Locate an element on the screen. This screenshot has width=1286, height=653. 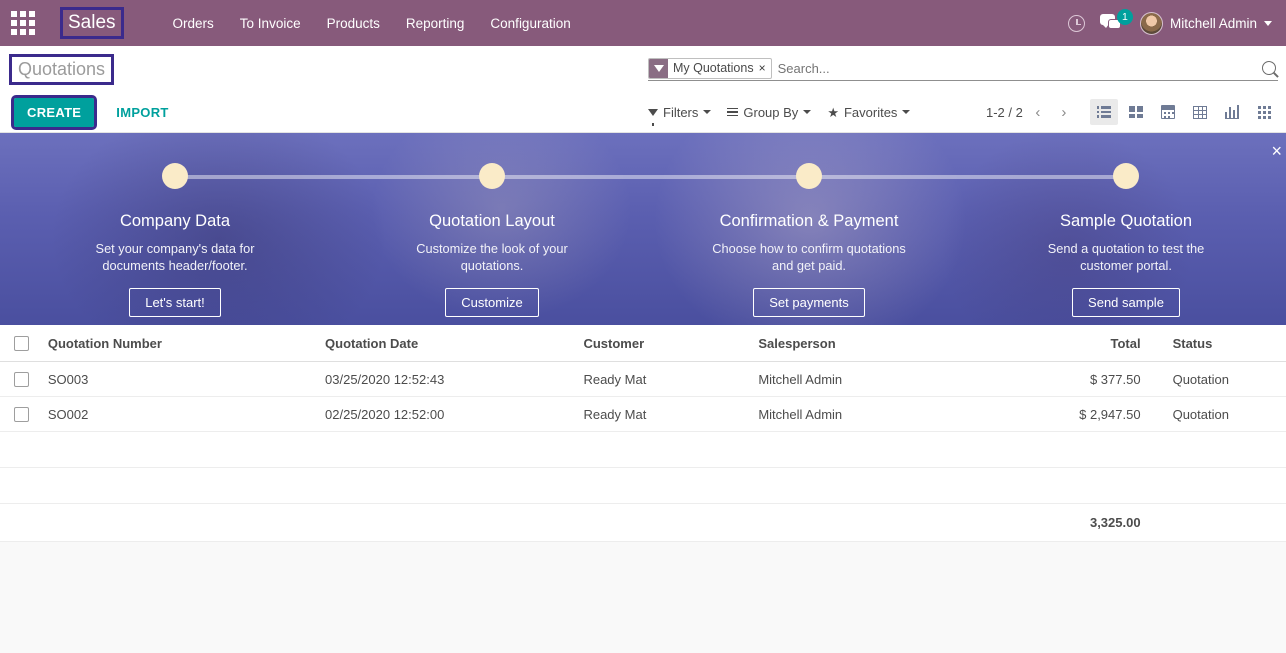
select-all-header is located at coordinates (20, 344).